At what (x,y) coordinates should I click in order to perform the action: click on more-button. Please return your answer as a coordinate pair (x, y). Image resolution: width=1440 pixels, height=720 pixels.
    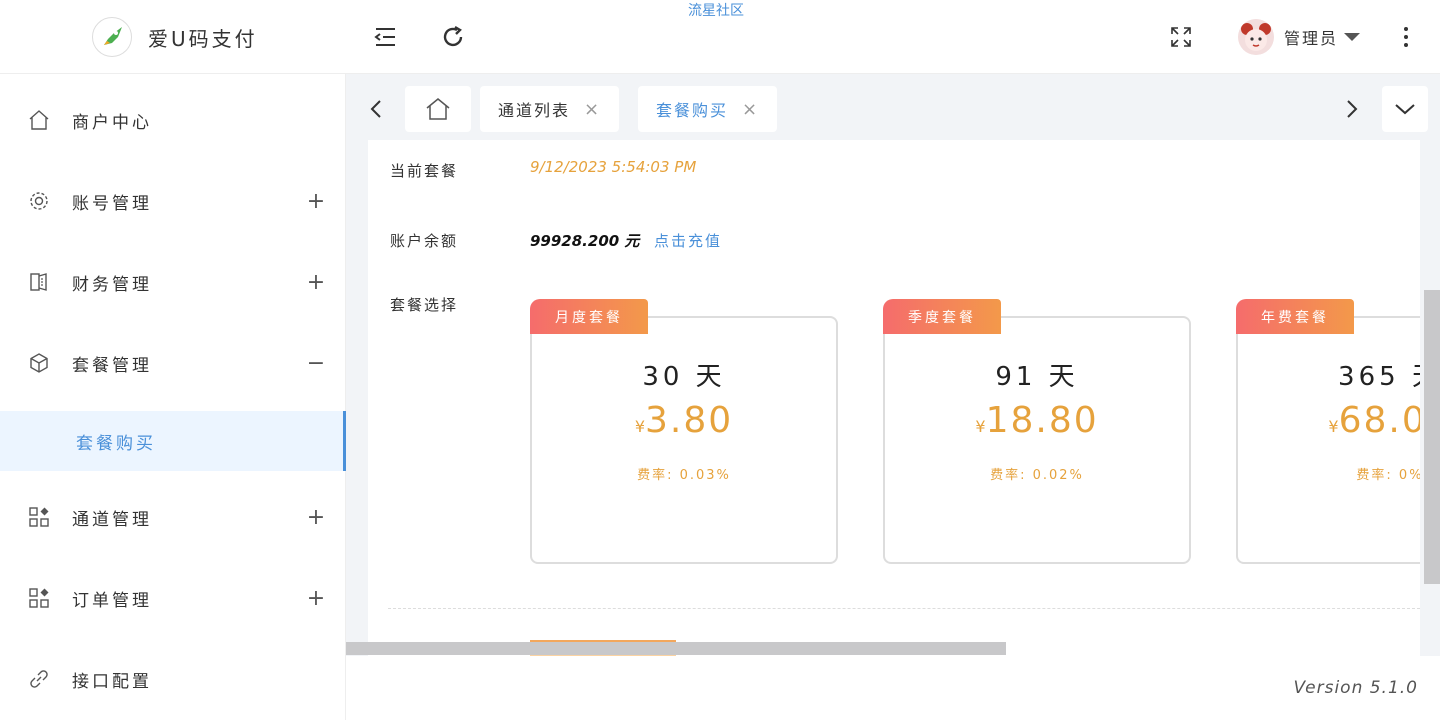
    Looking at the image, I should click on (1406, 37).